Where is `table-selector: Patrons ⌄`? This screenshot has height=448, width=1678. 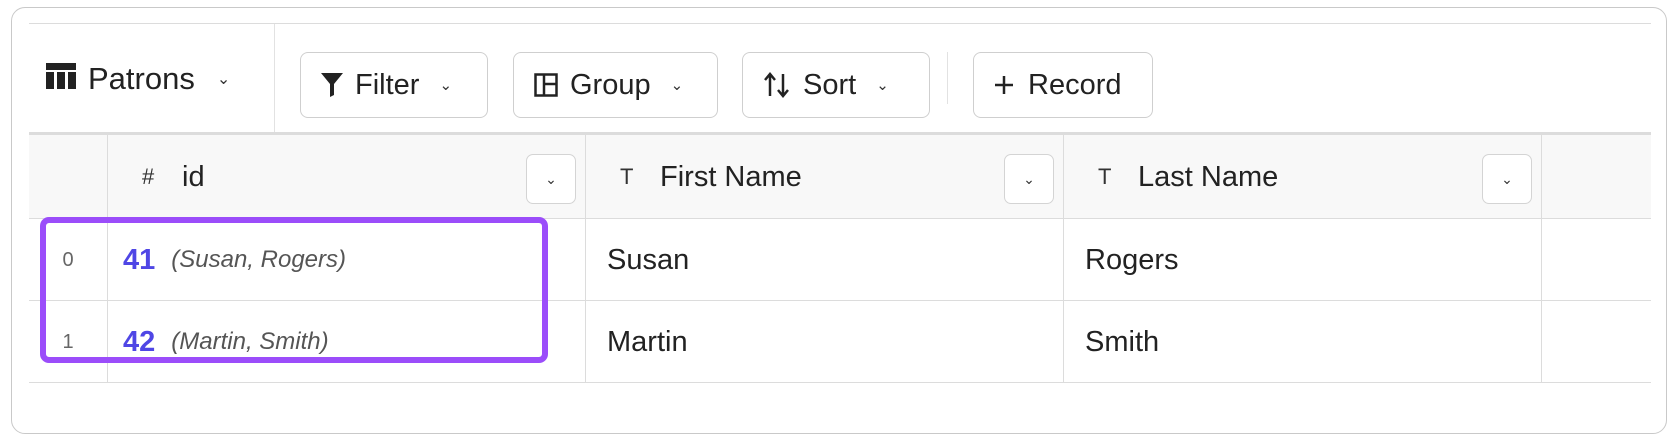
table-selector: Patrons ⌄ is located at coordinates (138, 79).